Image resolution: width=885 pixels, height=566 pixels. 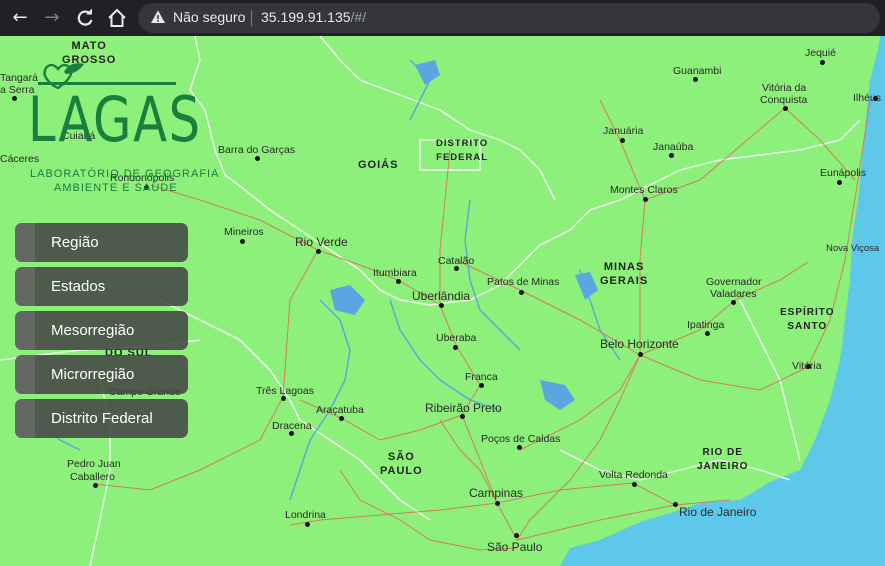 What do you see at coordinates (257, 158) in the screenshot?
I see `city-dot-barra-do-garcas` at bounding box center [257, 158].